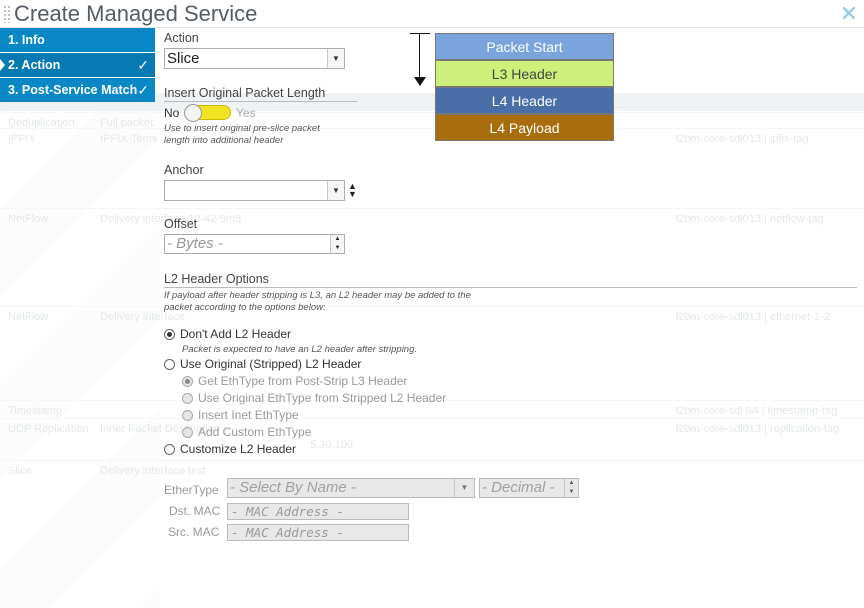 The width and height of the screenshot is (864, 608). What do you see at coordinates (20, 471) in the screenshot?
I see `table-cell: Slice` at bounding box center [20, 471].